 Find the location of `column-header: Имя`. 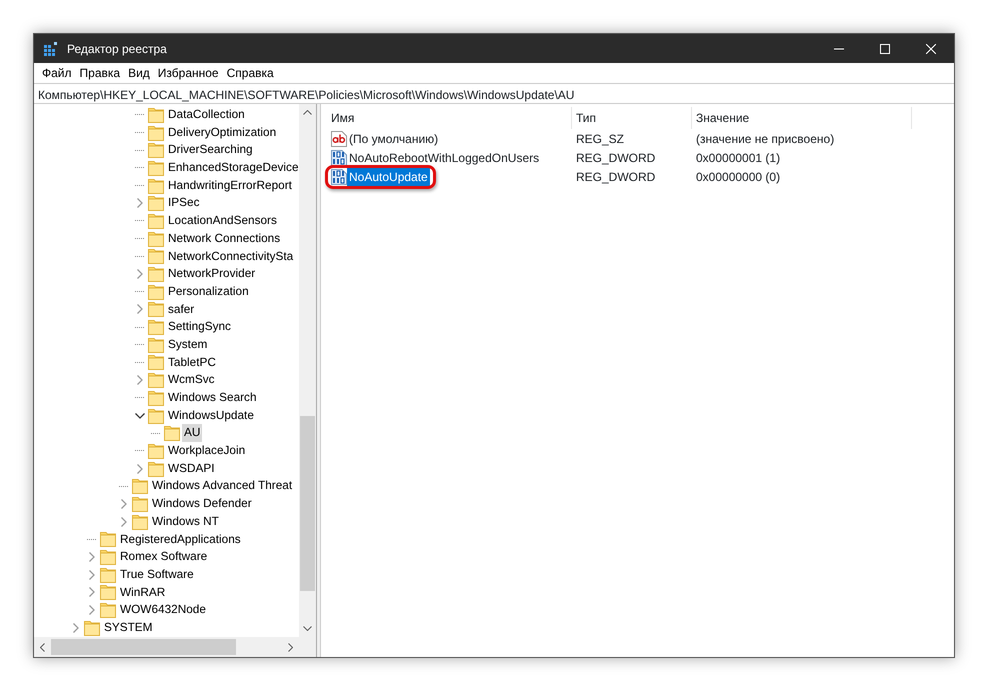

column-header: Имя is located at coordinates (449, 118).